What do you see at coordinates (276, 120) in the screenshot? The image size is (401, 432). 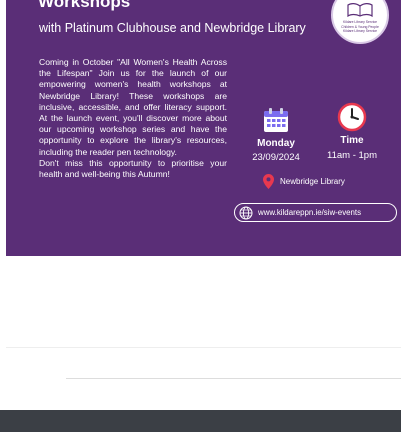 I see `calendar-icon` at bounding box center [276, 120].